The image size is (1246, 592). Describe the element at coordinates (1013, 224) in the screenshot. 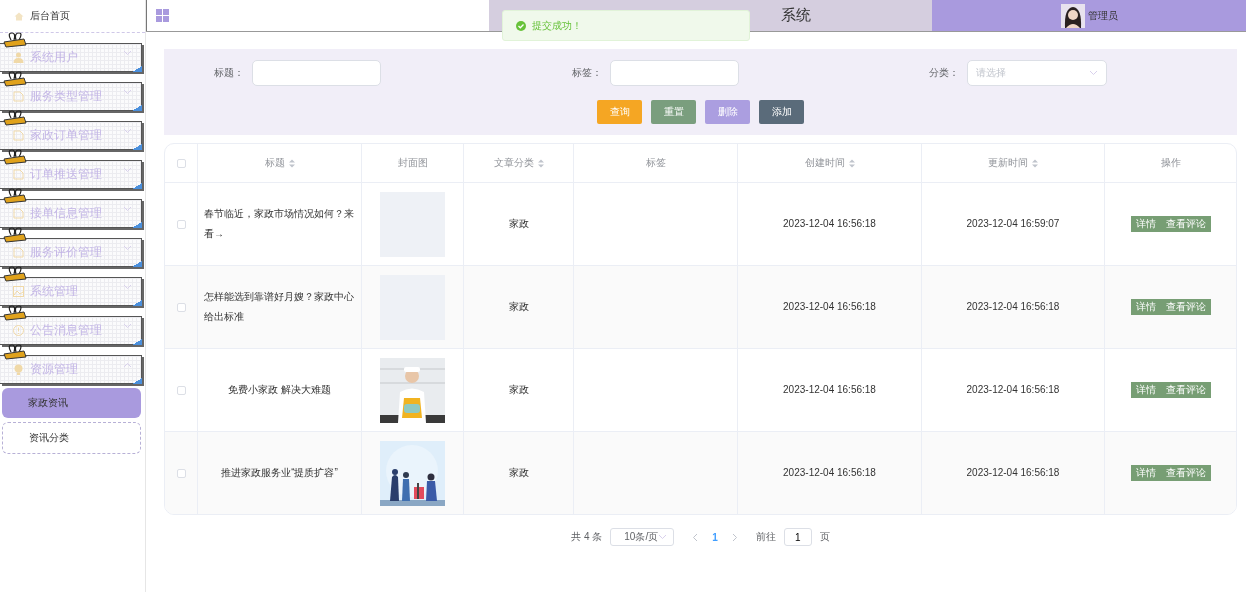

I see `updated-time-cell-text: 2023-12-04 16:59:07` at that location.